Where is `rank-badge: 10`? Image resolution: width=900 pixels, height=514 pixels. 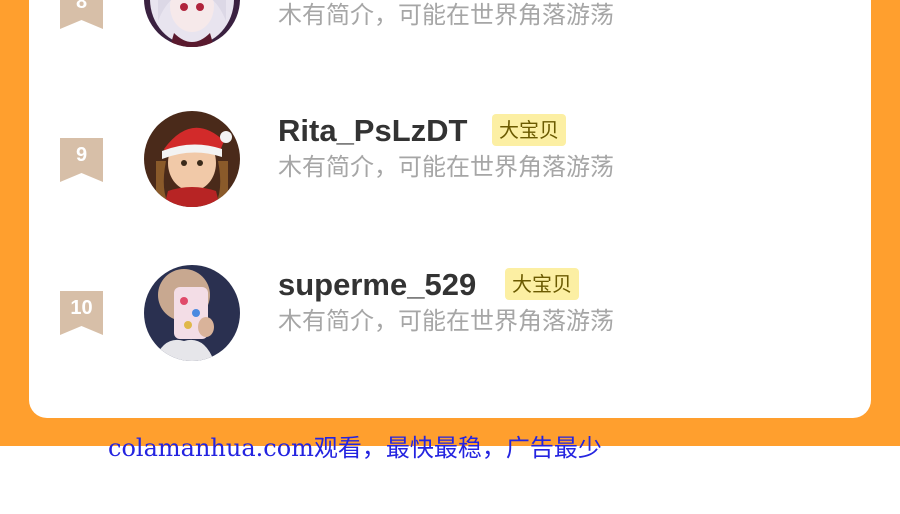
rank-badge: 10 is located at coordinates (81, 313).